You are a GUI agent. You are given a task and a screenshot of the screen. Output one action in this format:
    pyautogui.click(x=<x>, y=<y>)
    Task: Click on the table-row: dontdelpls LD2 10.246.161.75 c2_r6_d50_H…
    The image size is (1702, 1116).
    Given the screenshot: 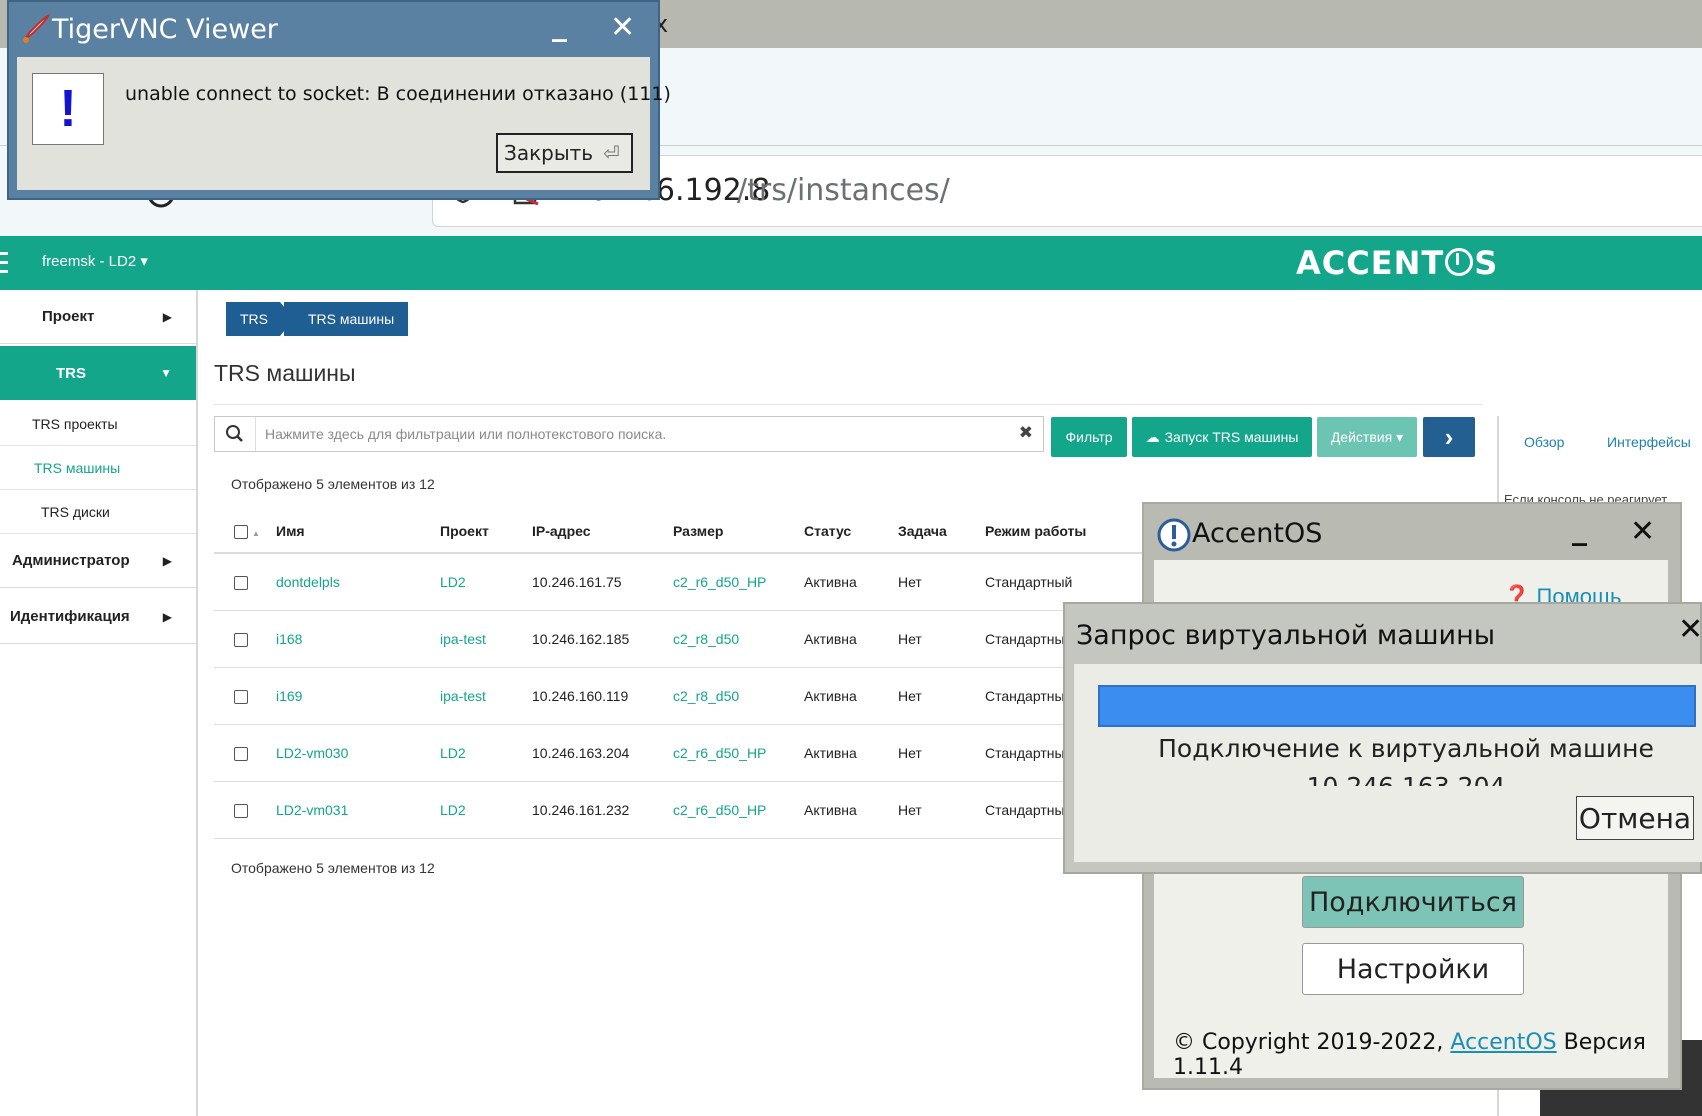 What is the action you would take?
    pyautogui.click(x=679, y=582)
    